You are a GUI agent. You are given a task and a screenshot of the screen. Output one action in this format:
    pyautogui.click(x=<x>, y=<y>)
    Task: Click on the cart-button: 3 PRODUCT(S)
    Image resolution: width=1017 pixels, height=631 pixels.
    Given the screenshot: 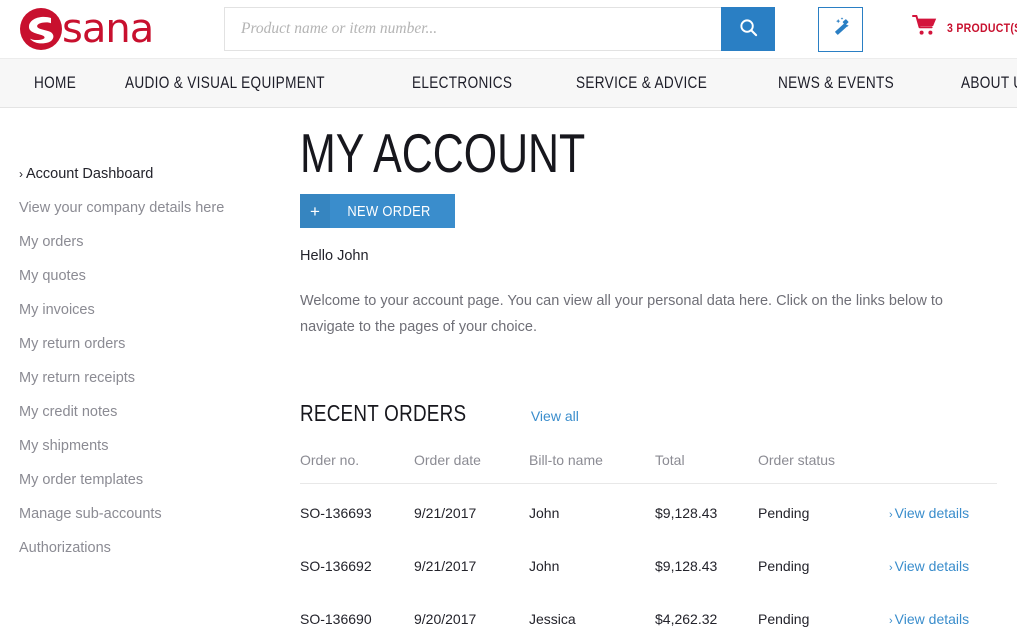 What is the action you would take?
    pyautogui.click(x=964, y=27)
    